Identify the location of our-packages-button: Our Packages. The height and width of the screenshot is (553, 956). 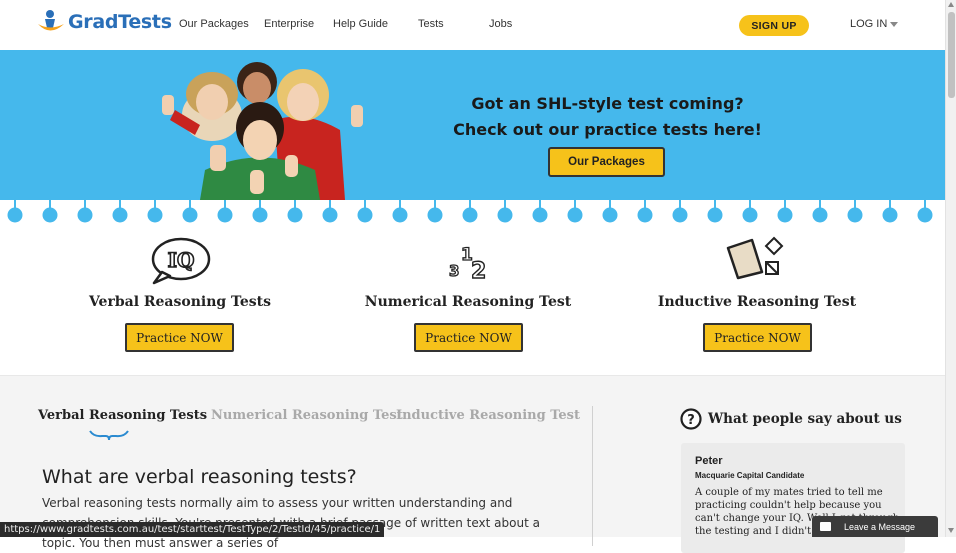
(606, 162).